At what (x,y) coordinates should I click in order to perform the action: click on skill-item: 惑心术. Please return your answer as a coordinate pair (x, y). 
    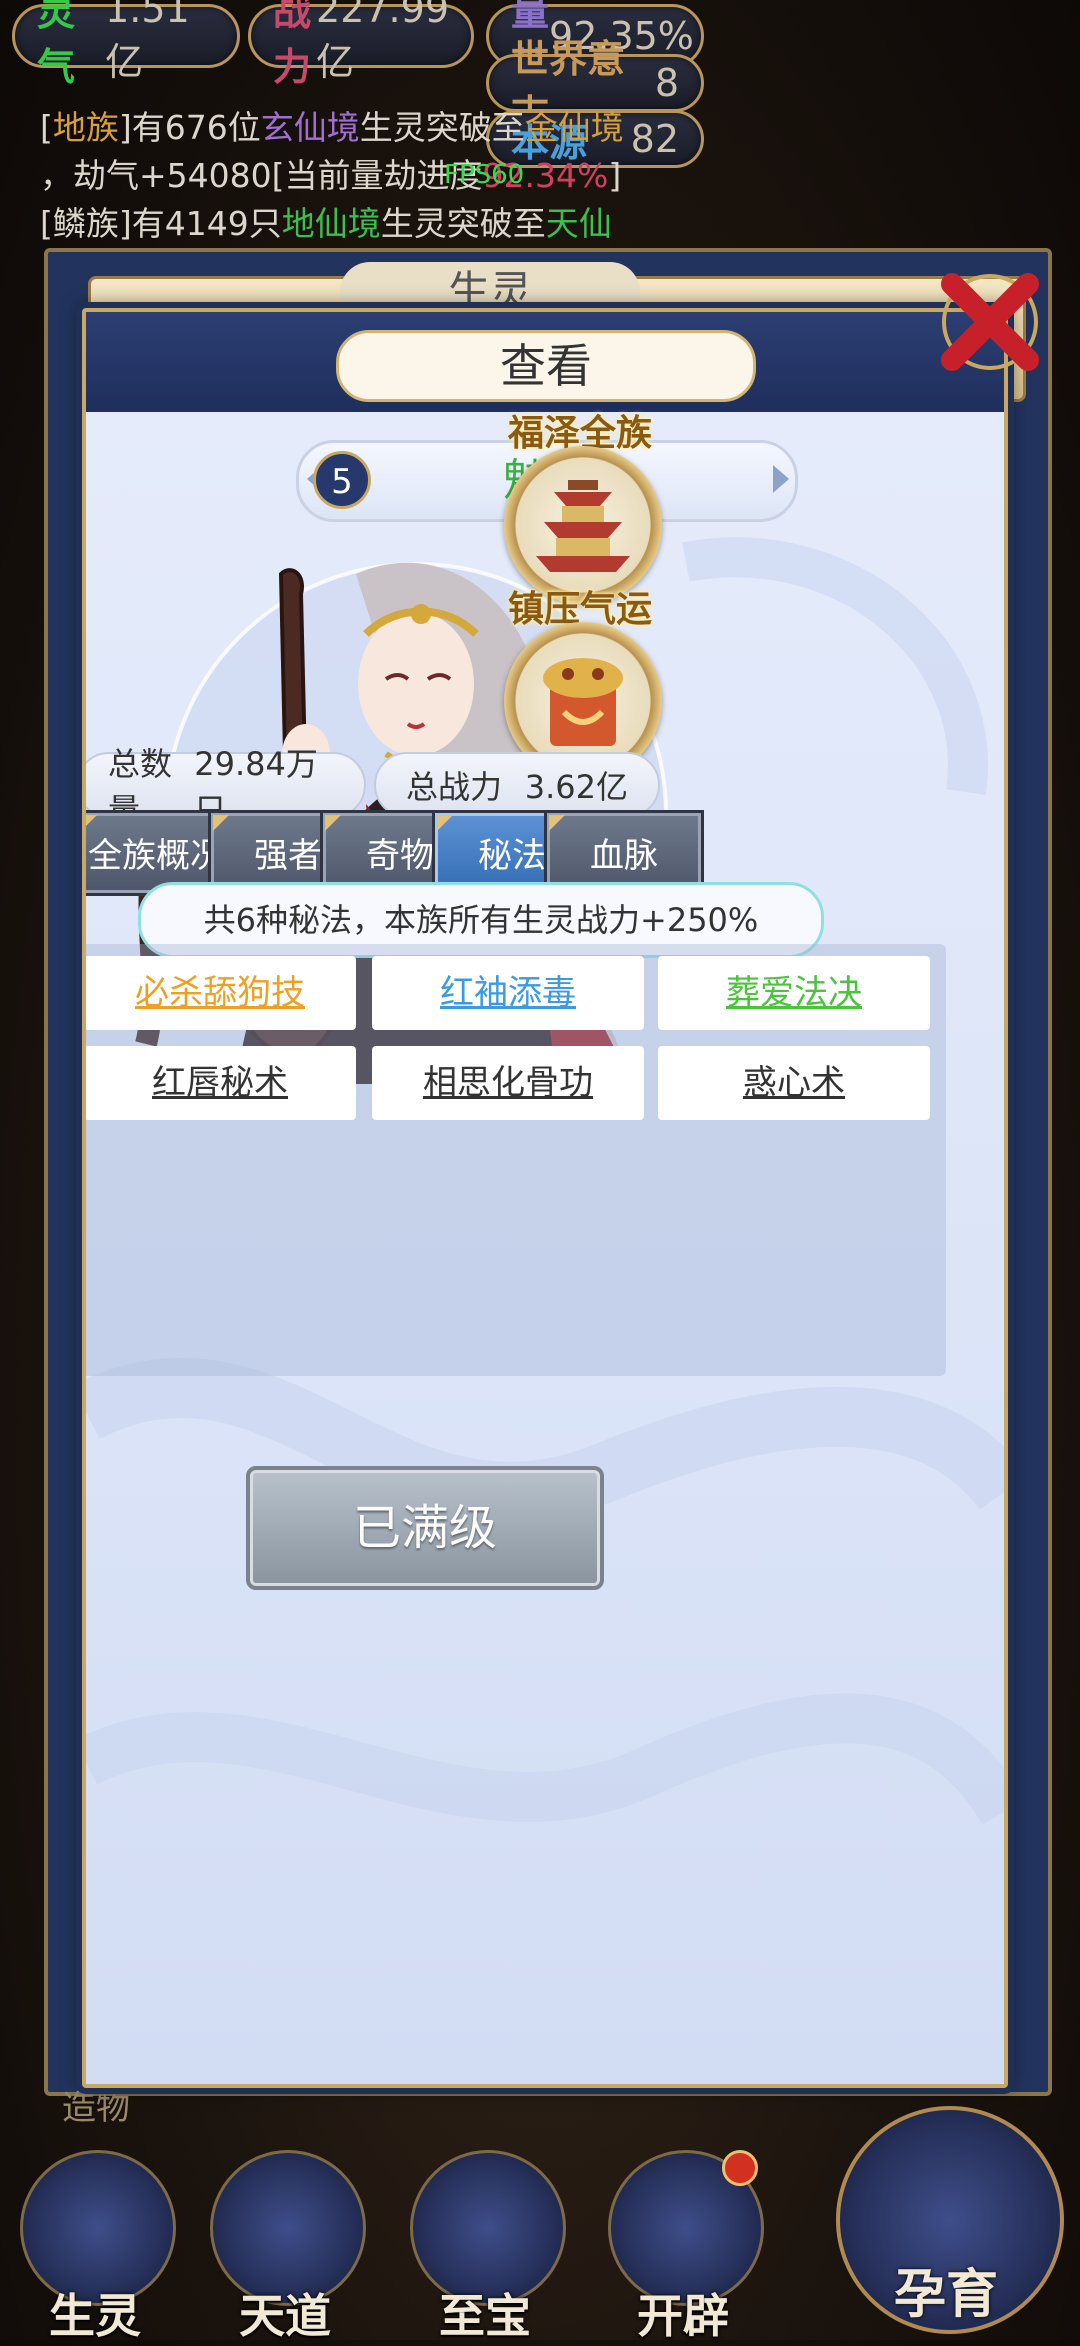
    Looking at the image, I should click on (794, 1083).